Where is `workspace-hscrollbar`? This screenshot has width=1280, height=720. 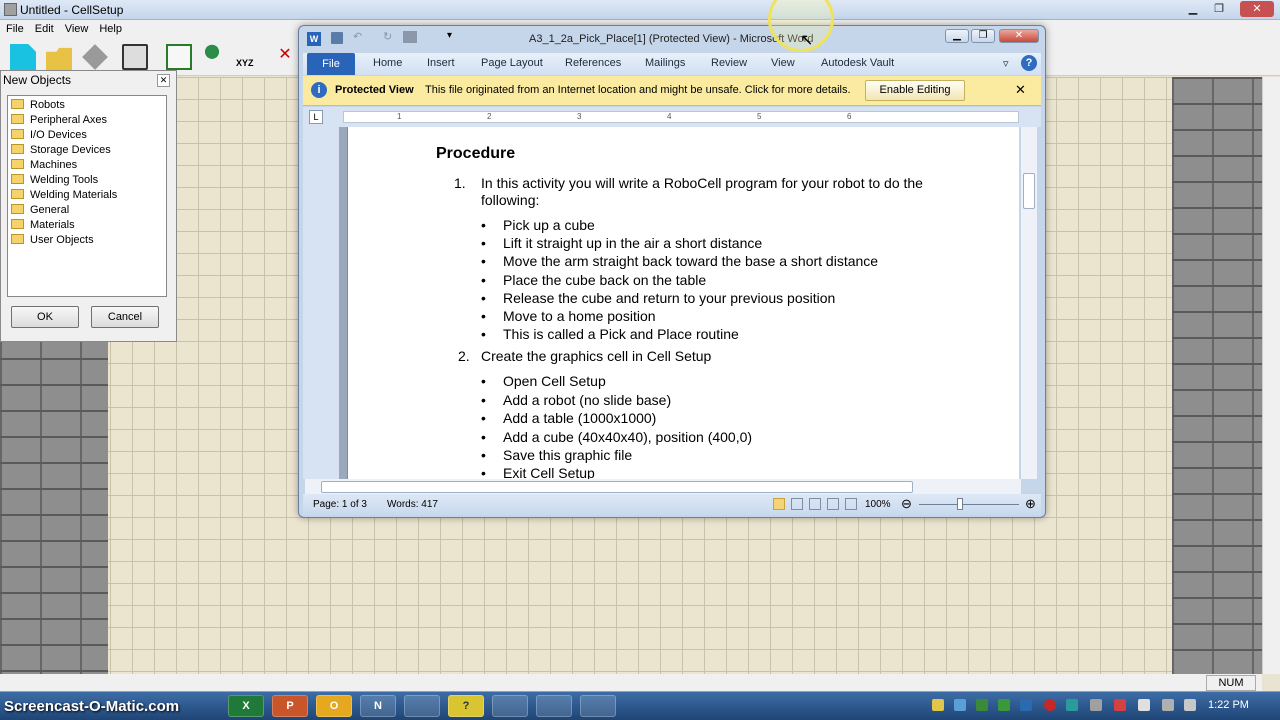
workspace-hscrollbar is located at coordinates (631, 682).